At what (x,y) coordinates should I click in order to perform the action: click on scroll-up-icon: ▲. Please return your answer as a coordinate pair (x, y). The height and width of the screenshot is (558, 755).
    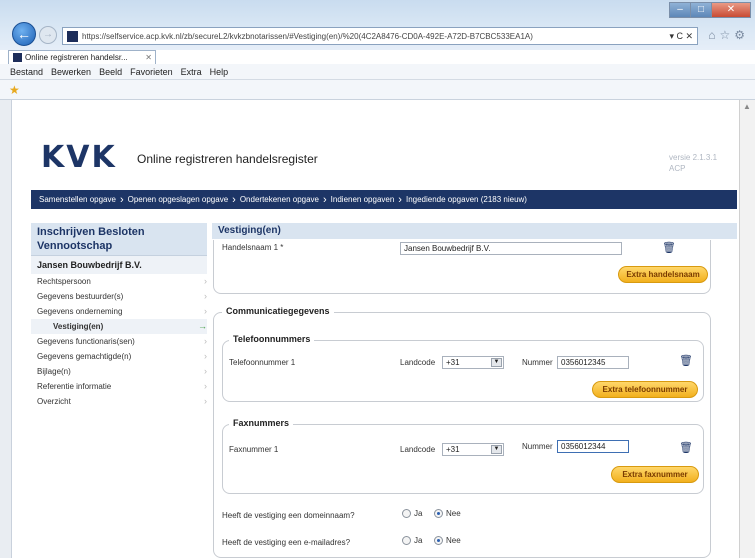
    Looking at the image, I should click on (747, 106).